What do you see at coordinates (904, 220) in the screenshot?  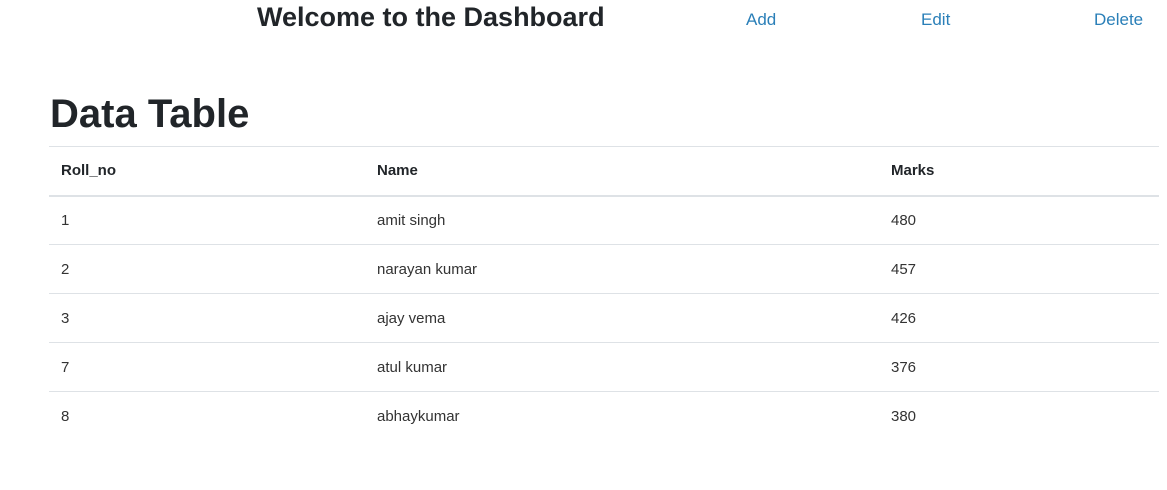 I see `marks-cell: 480` at bounding box center [904, 220].